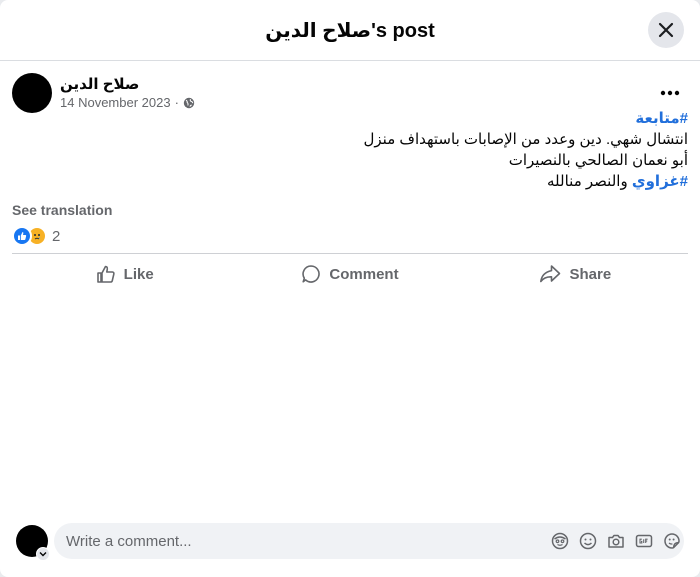  I want to click on reactions-summary: 2, so click(36, 236).